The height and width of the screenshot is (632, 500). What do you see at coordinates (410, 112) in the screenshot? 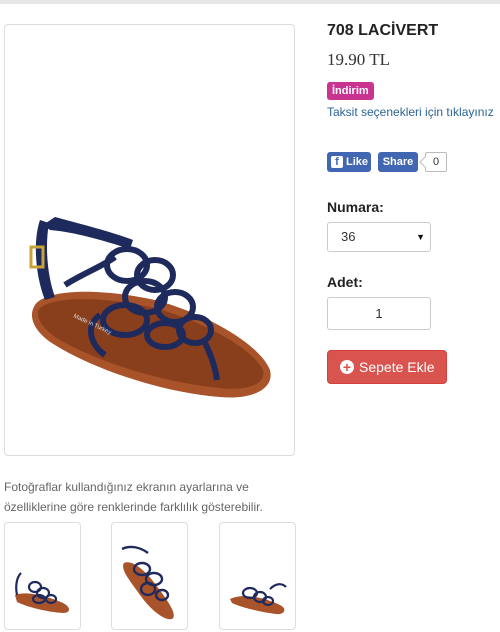
I see `installment-link: Taksit seçenekleri için tıklayınız` at bounding box center [410, 112].